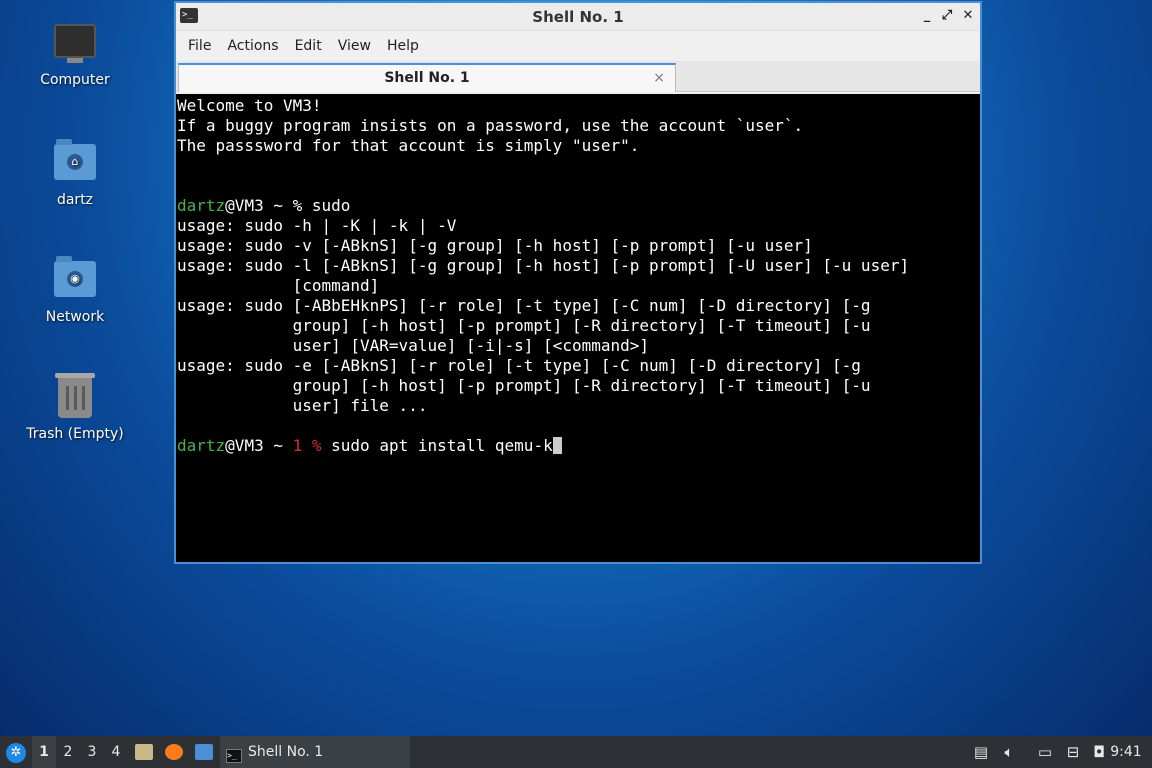 This screenshot has width=1152, height=768. What do you see at coordinates (278, 285) in the screenshot?
I see `terminal-line: [command]` at bounding box center [278, 285].